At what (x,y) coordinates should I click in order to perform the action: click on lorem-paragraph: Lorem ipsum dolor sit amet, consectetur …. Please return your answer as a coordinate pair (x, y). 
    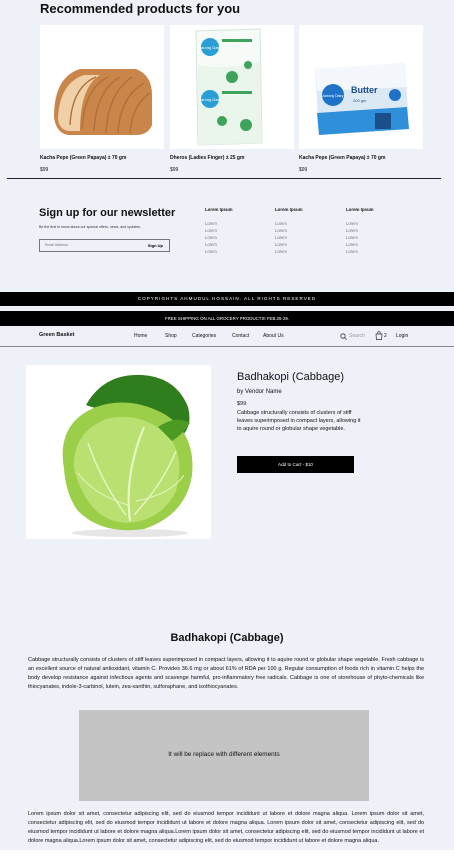
    Looking at the image, I should click on (226, 827).